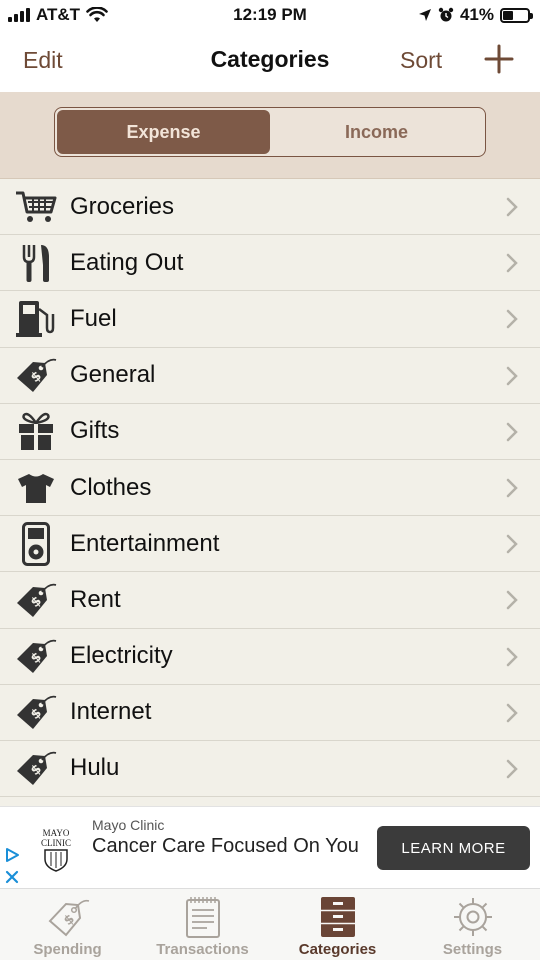 The width and height of the screenshot is (540, 960). I want to click on income-segment: Income, so click(376, 132).